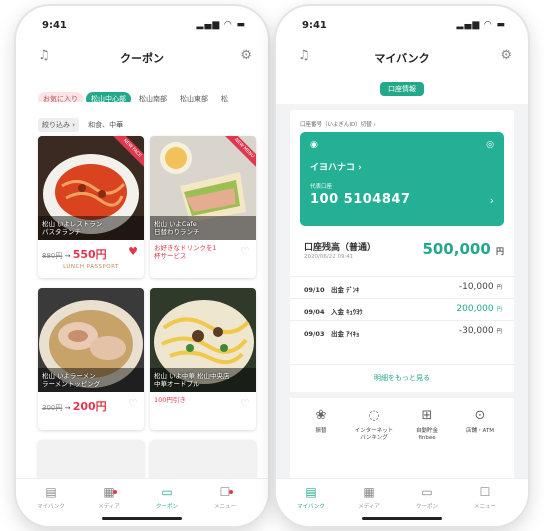 The width and height of the screenshot is (544, 531). What do you see at coordinates (402, 89) in the screenshot?
I see `account-info-tab: 口座情報` at bounding box center [402, 89].